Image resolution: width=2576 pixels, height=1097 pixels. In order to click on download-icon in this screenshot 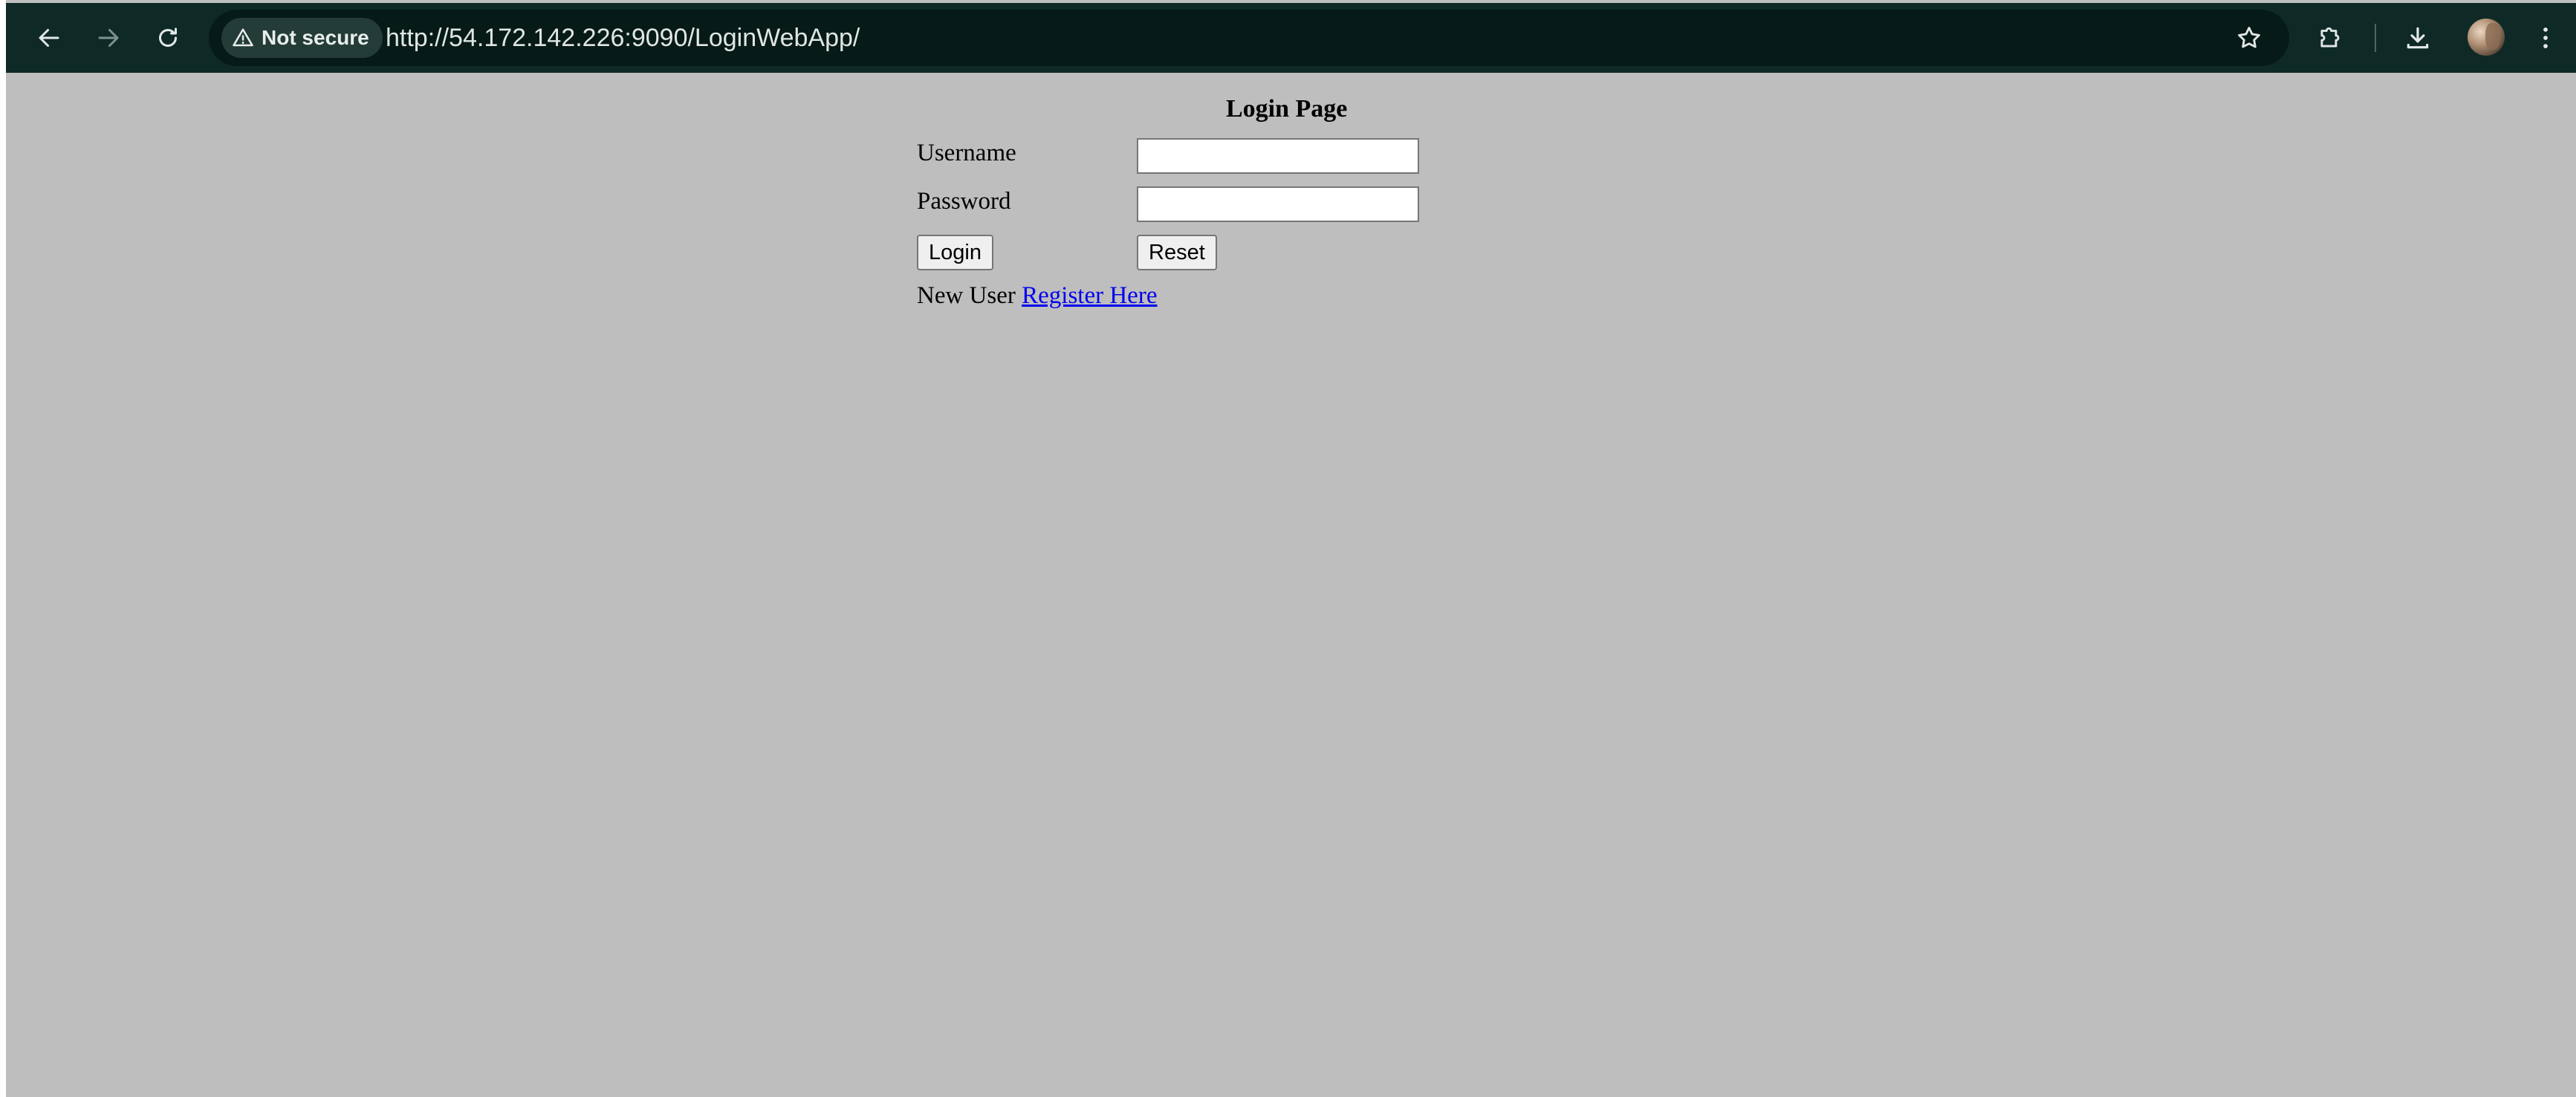, I will do `click(2418, 38)`.